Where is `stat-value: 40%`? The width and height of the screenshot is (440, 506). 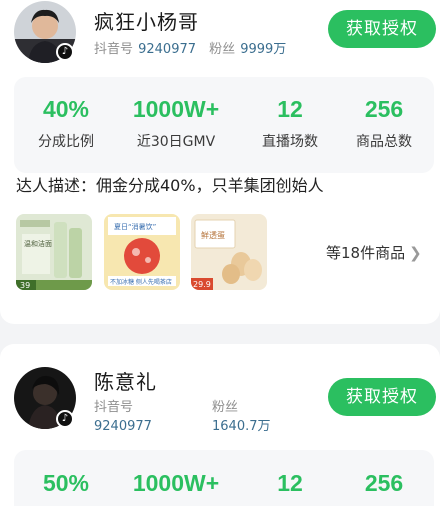
stat-value: 40% is located at coordinates (66, 109).